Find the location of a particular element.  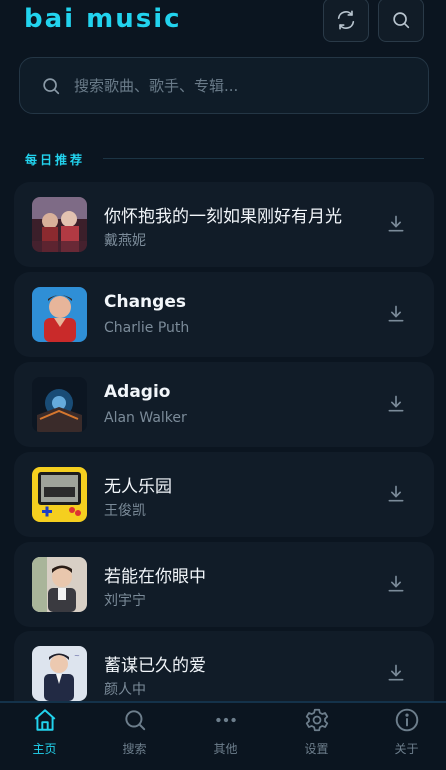

song-title: 蓄谋已久的爱 is located at coordinates (155, 666).